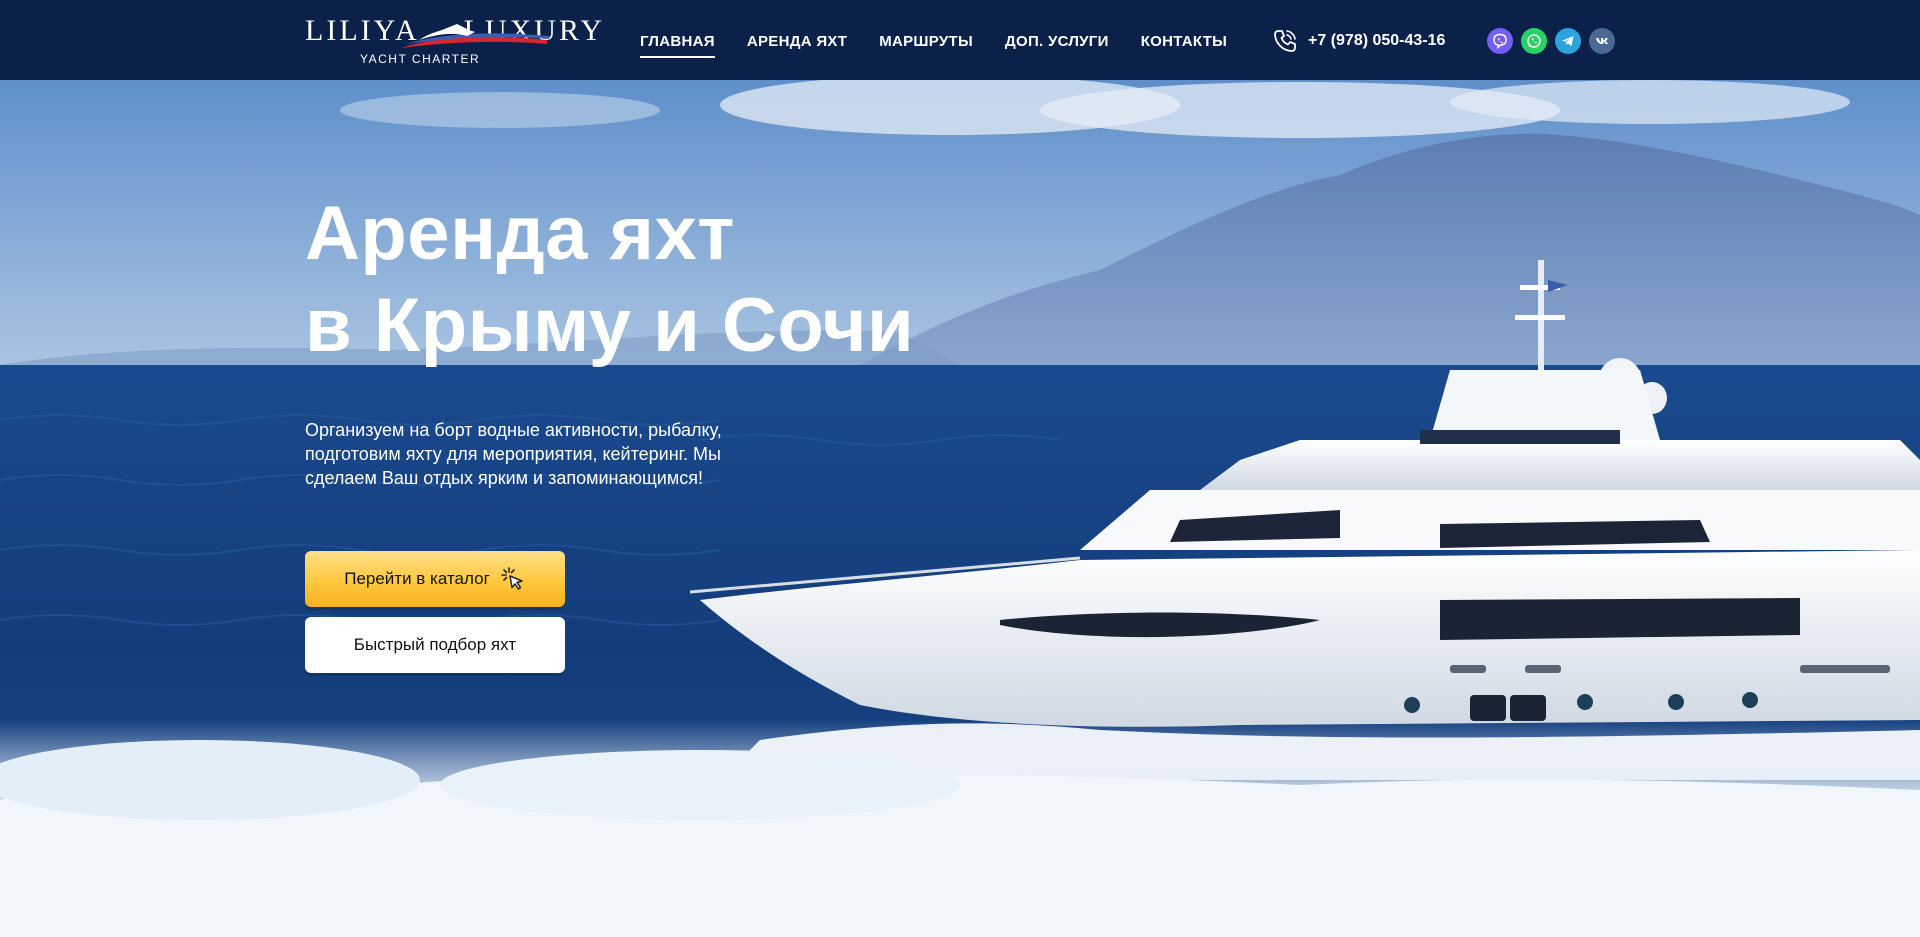 The image size is (1920, 937). Describe the element at coordinates (609, 280) in the screenshot. I see `hero-title: Аренда яхт в Крыму и Сочи` at that location.